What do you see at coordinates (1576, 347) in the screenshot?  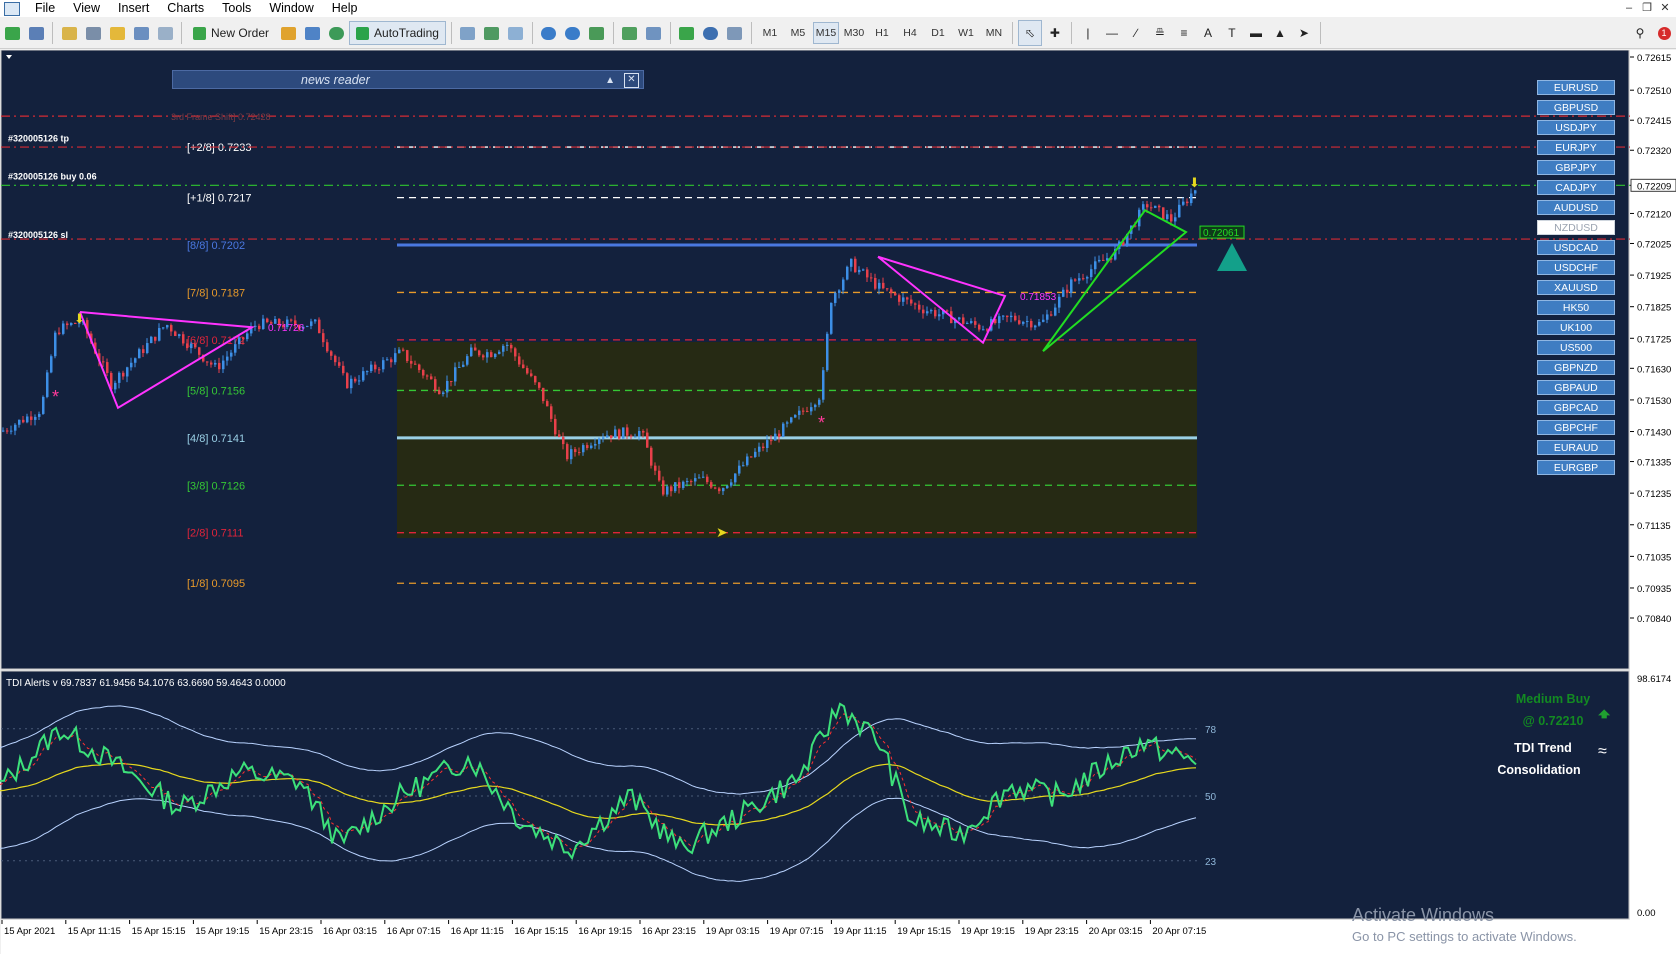 I see `symbol-button-us500: US500` at bounding box center [1576, 347].